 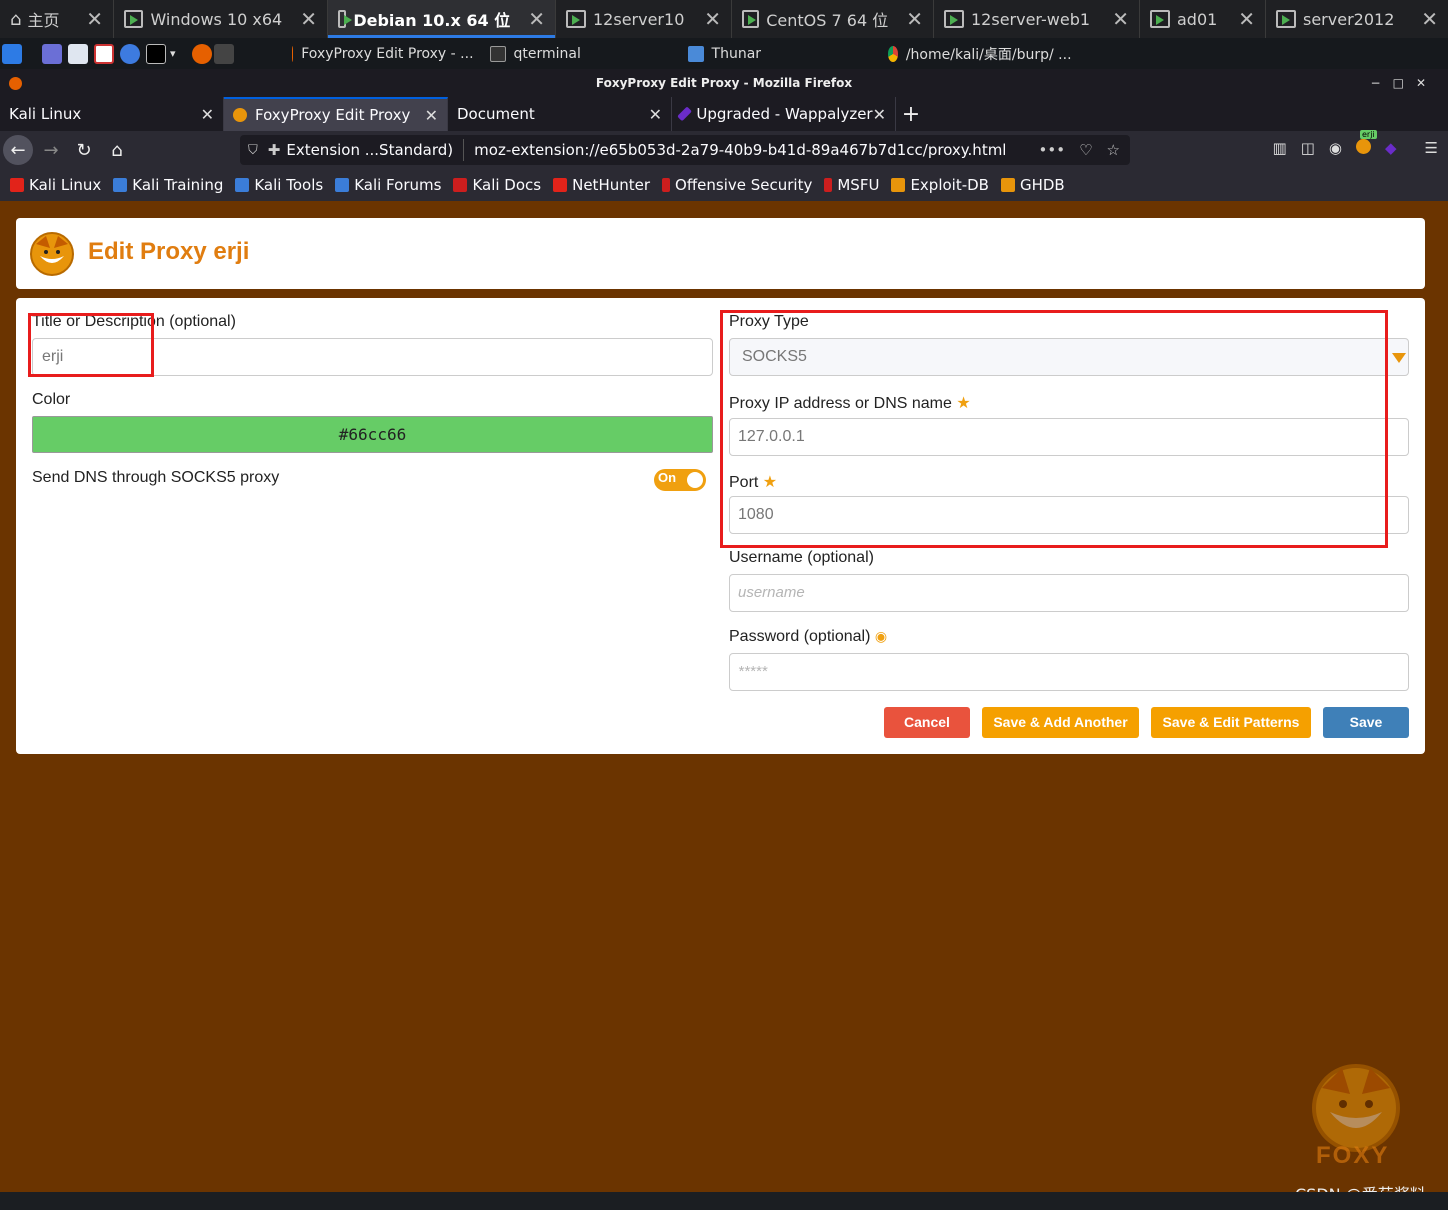 What do you see at coordinates (1231, 722) in the screenshot?
I see `save-edit-patterns-button: Save & Edit Patterns` at bounding box center [1231, 722].